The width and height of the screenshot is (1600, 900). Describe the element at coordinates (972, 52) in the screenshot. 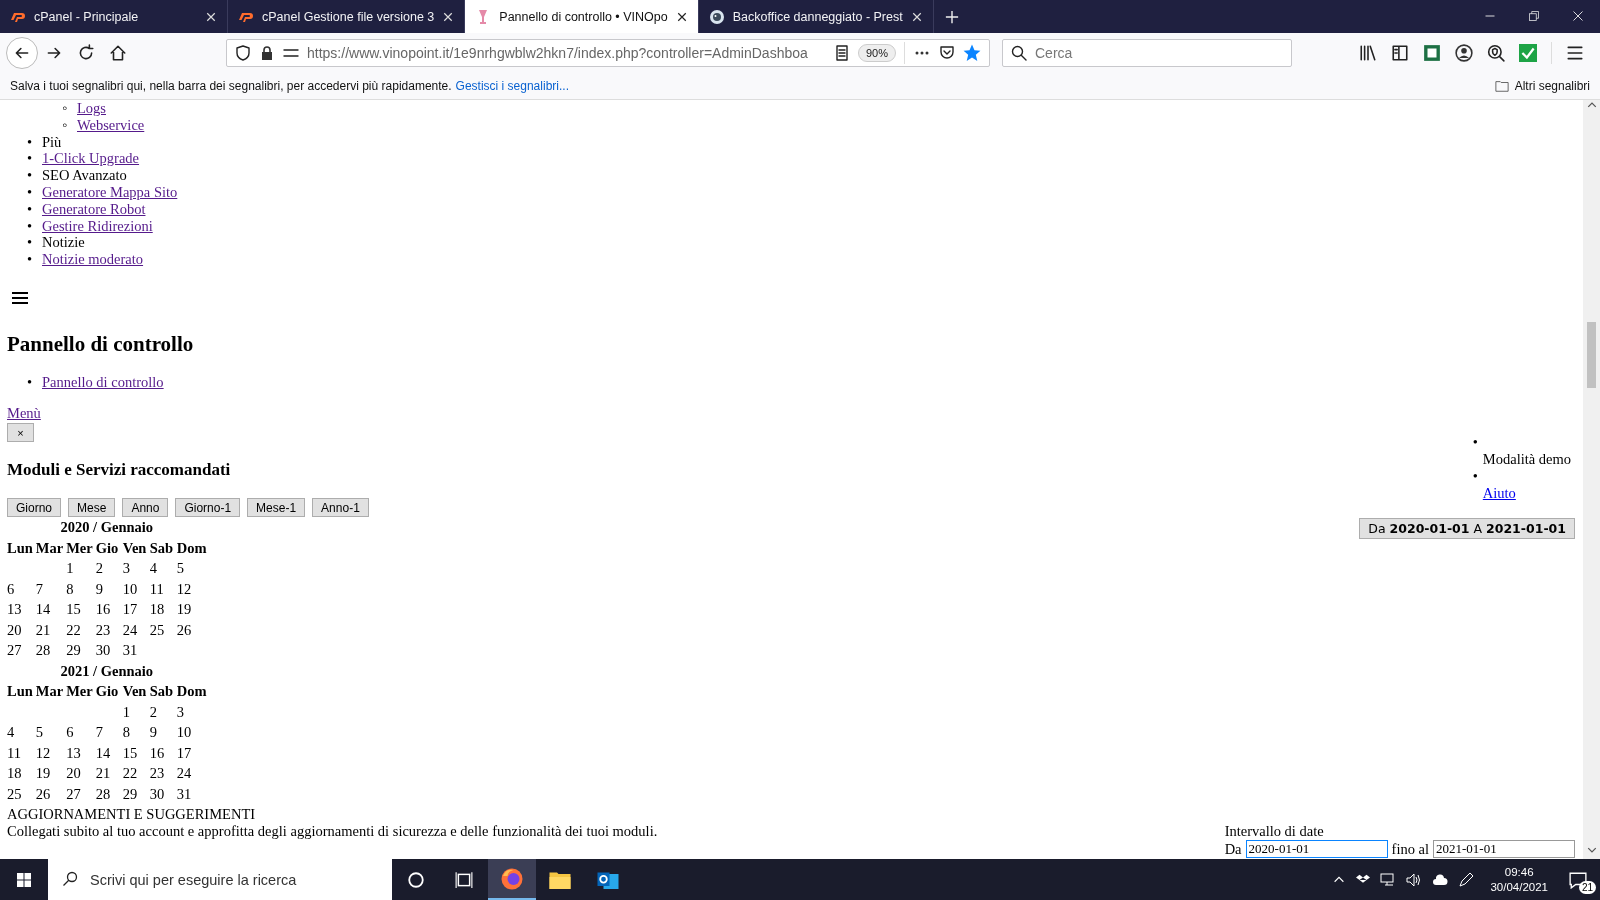

I see `star-icon` at that location.